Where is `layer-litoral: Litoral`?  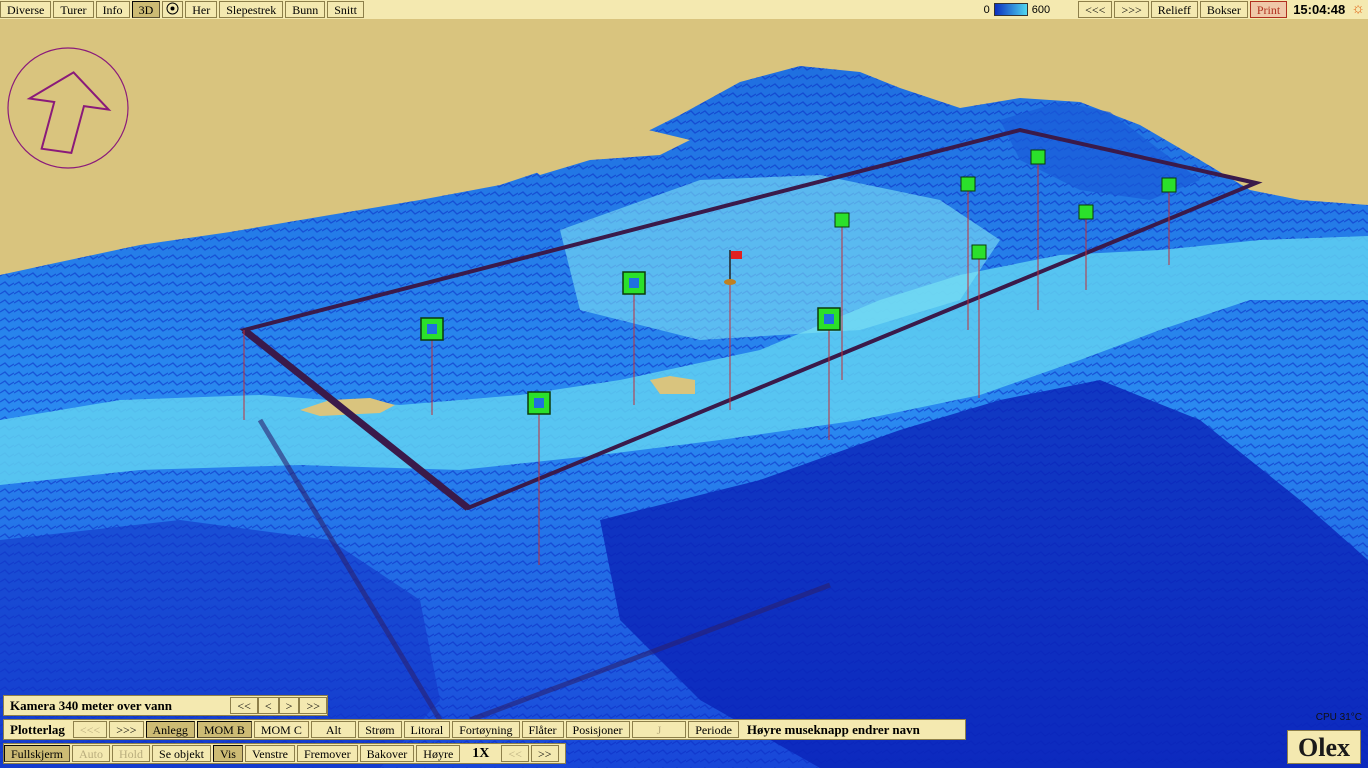 layer-litoral: Litoral is located at coordinates (427, 729).